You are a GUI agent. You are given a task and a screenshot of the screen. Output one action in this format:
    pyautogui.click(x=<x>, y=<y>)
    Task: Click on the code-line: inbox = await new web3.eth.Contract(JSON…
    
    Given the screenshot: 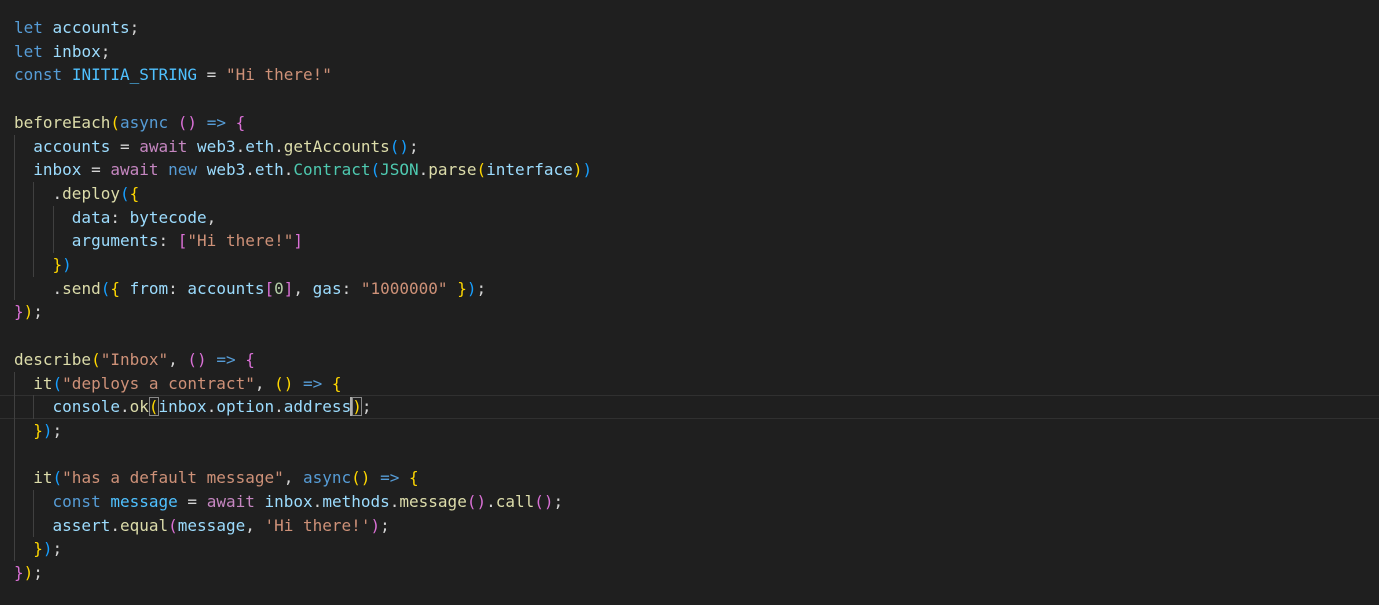 What is the action you would take?
    pyautogui.click(x=689, y=170)
    